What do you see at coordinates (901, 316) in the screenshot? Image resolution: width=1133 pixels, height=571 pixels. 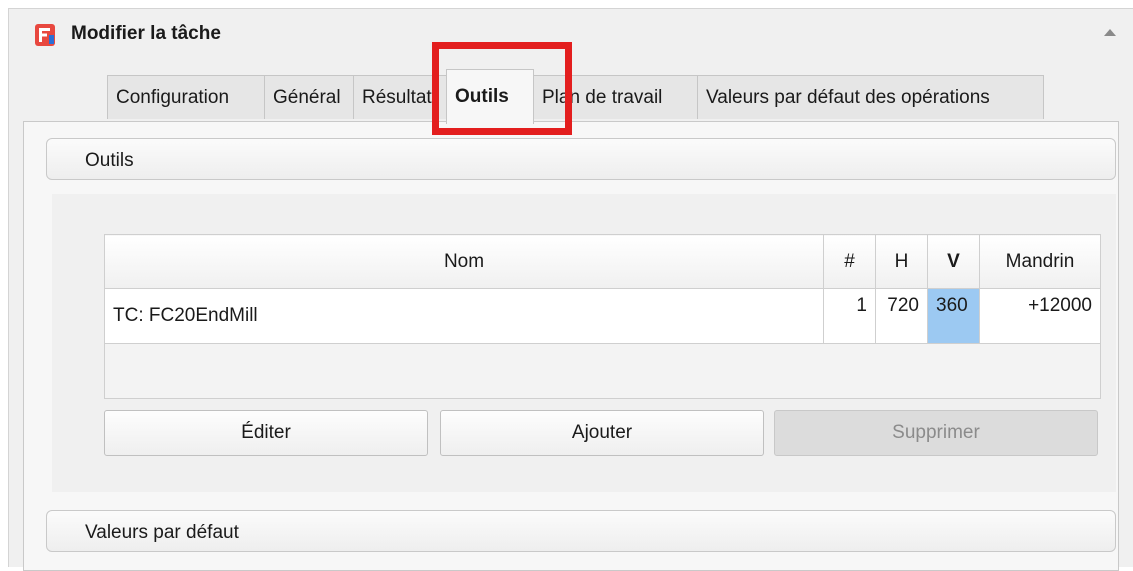 I see `cell-horizontal-feed: 720` at bounding box center [901, 316].